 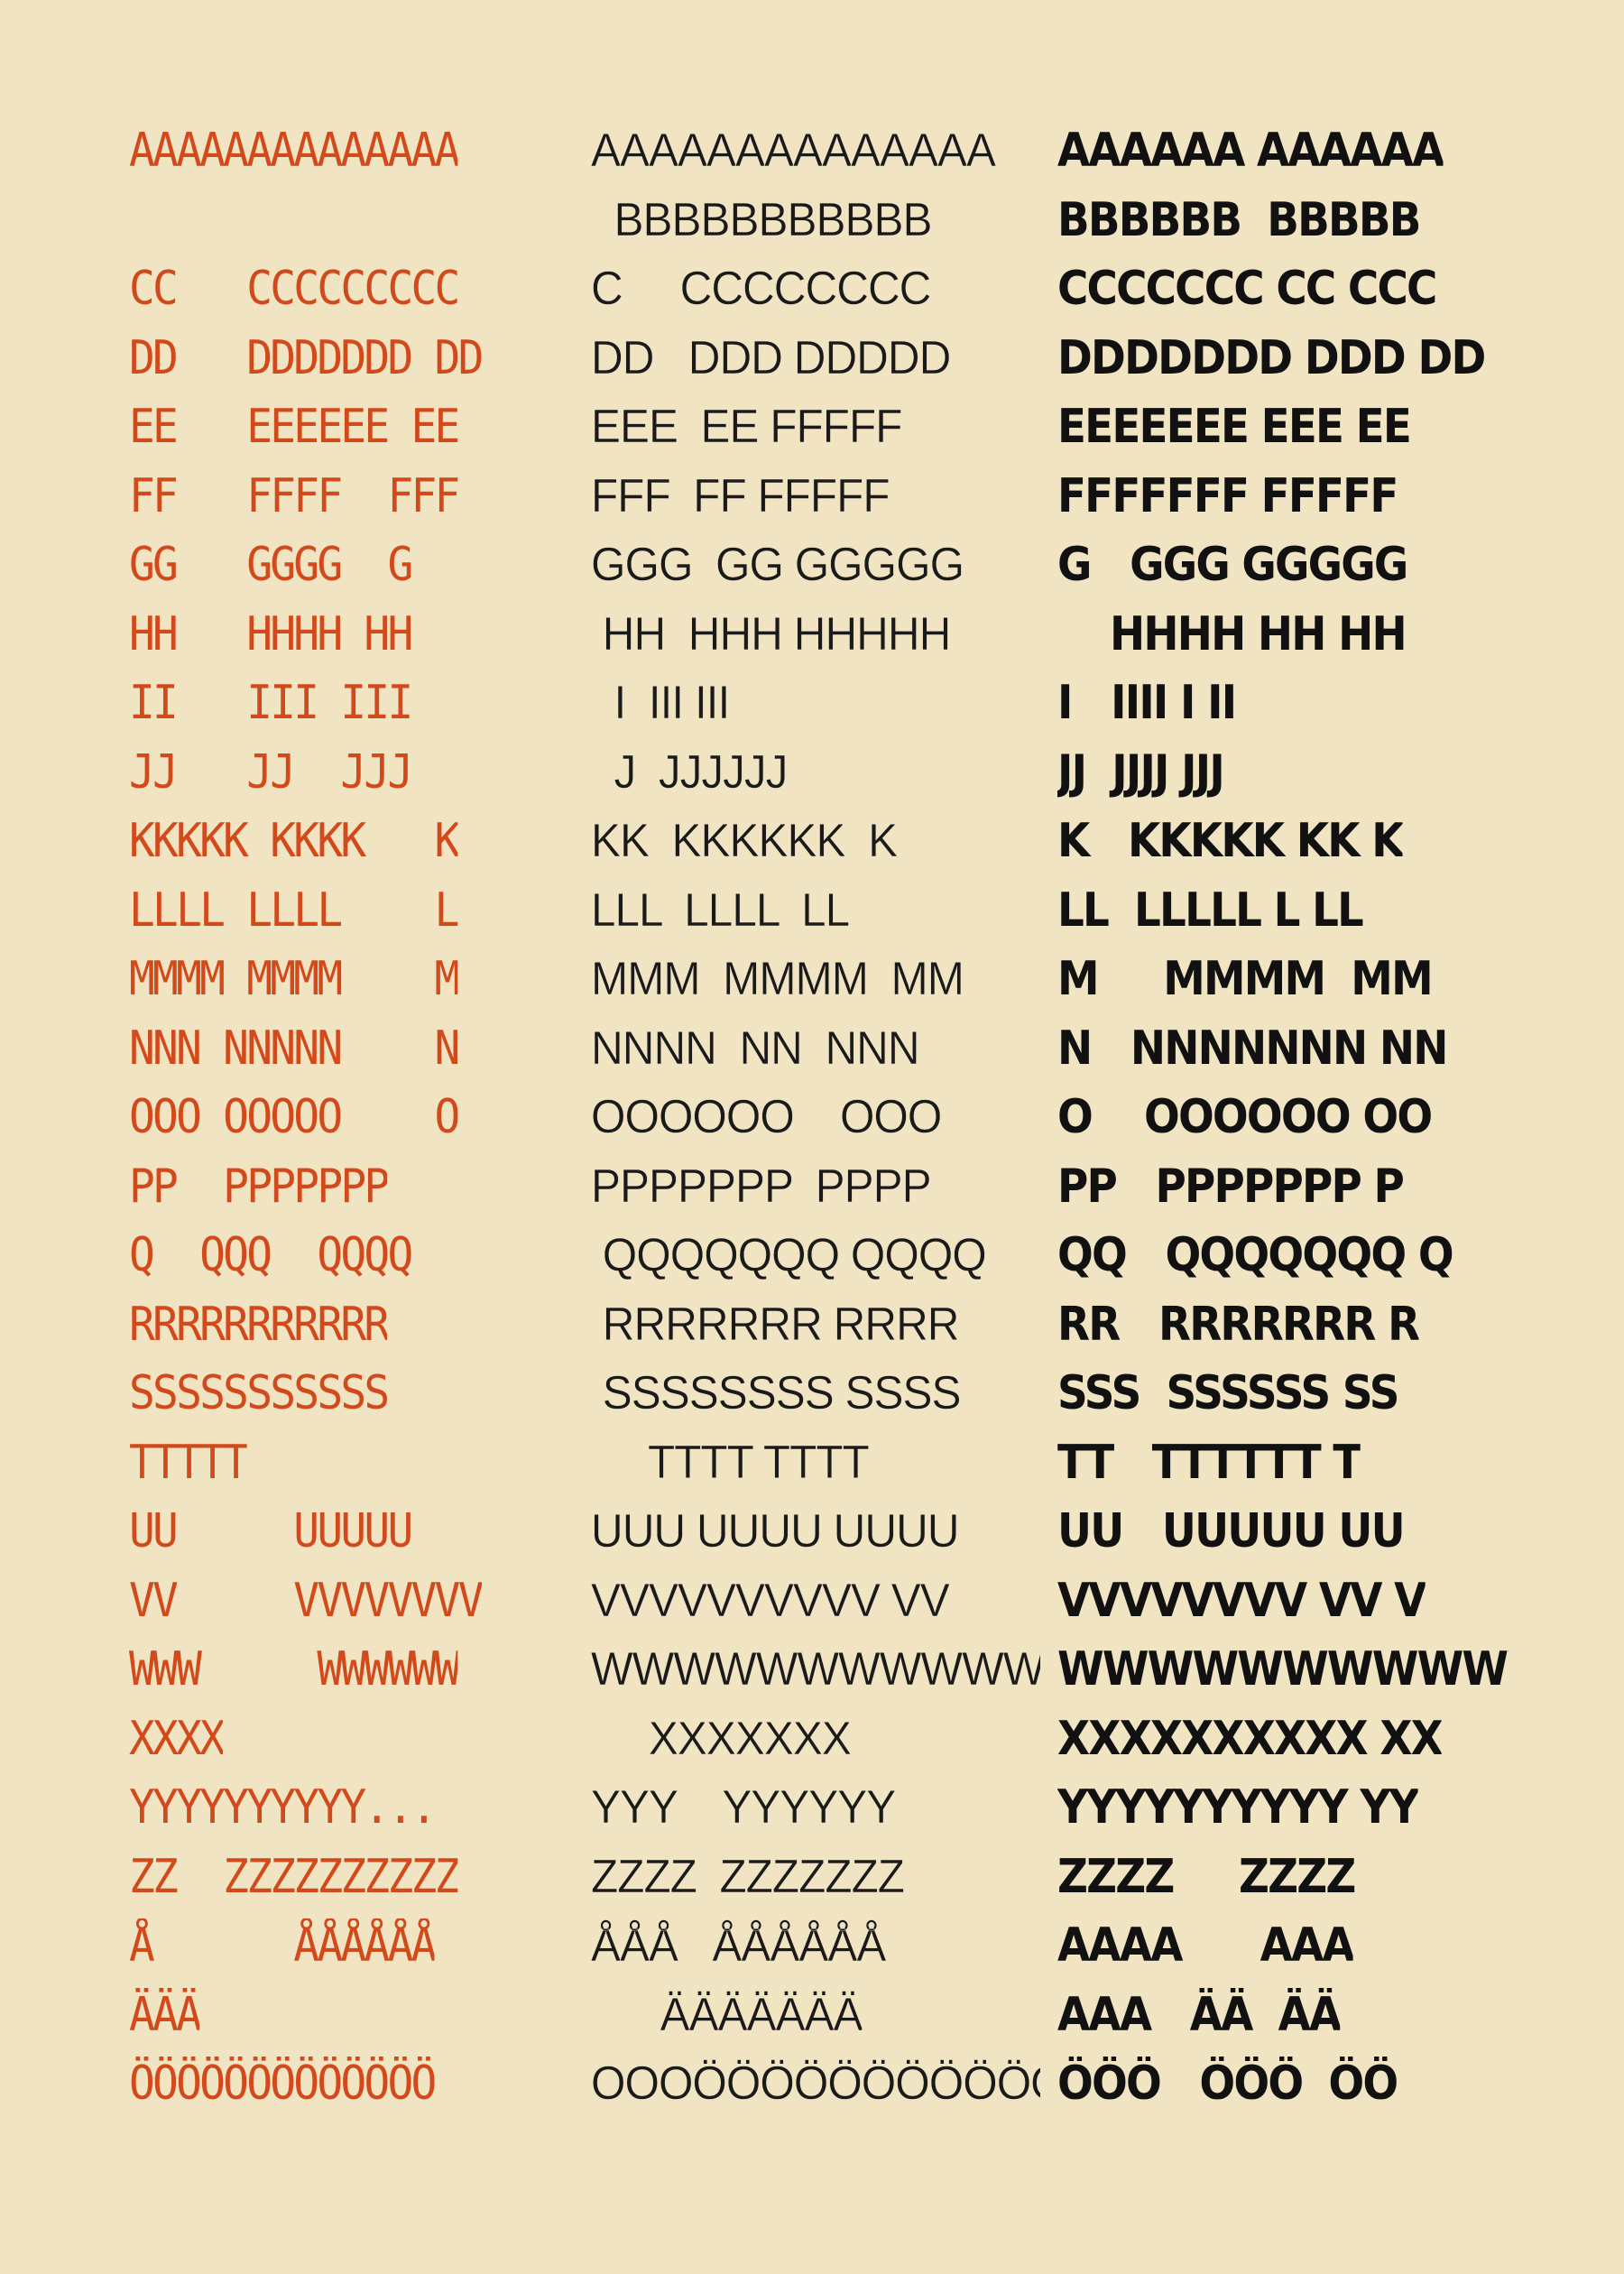 What do you see at coordinates (270, 772) in the screenshot?
I see `letter-row: JJ JJ JJJ` at bounding box center [270, 772].